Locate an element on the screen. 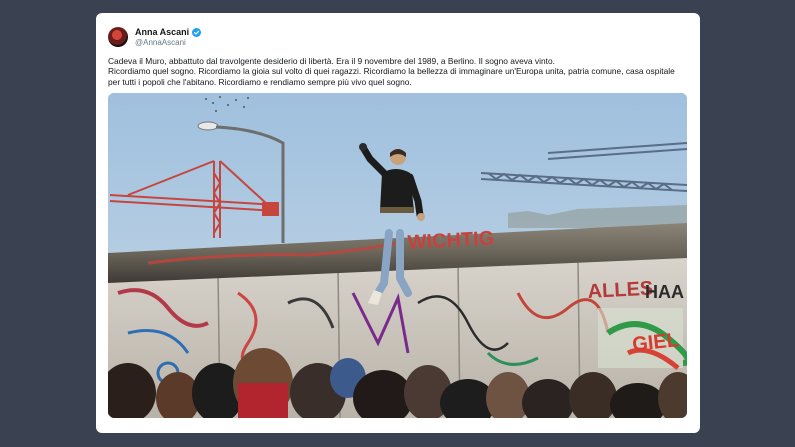 The image size is (795, 447). author-avatar is located at coordinates (118, 37).